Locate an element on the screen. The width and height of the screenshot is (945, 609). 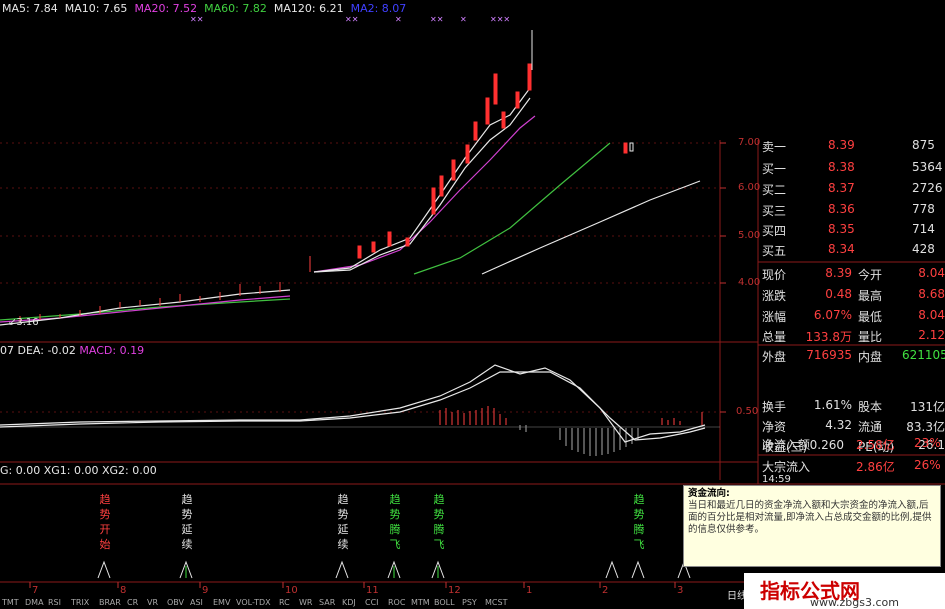
quote-value: 621105 is located at coordinates (923, 355).